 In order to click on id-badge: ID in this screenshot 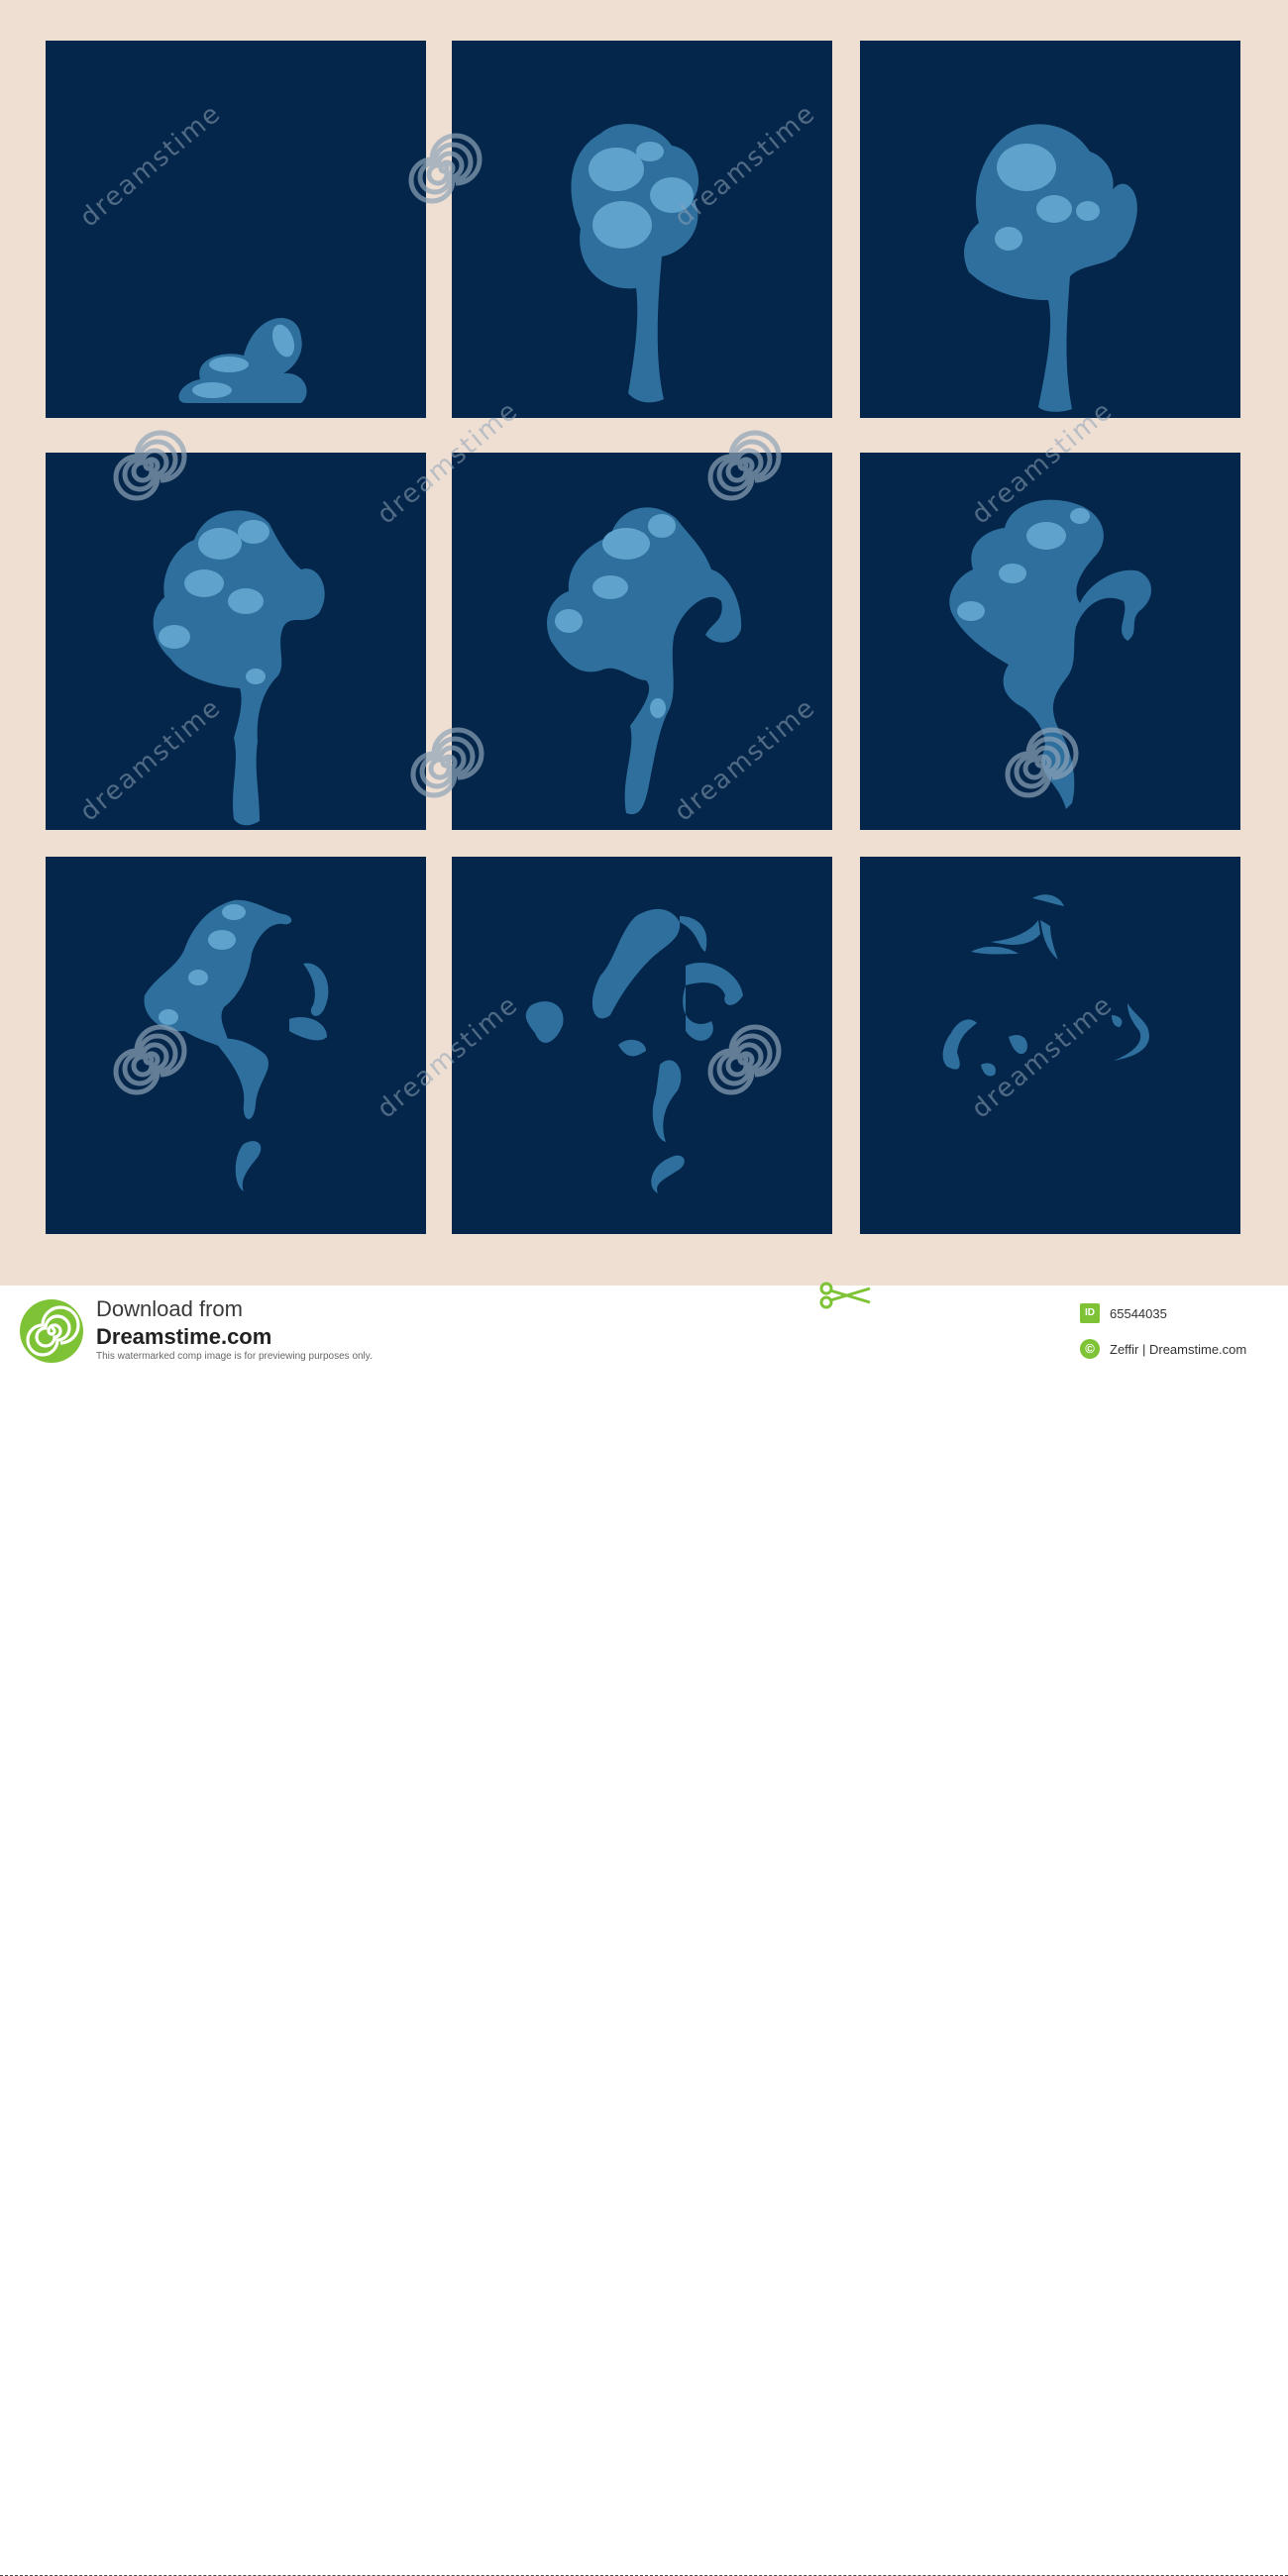, I will do `click(1090, 1313)`.